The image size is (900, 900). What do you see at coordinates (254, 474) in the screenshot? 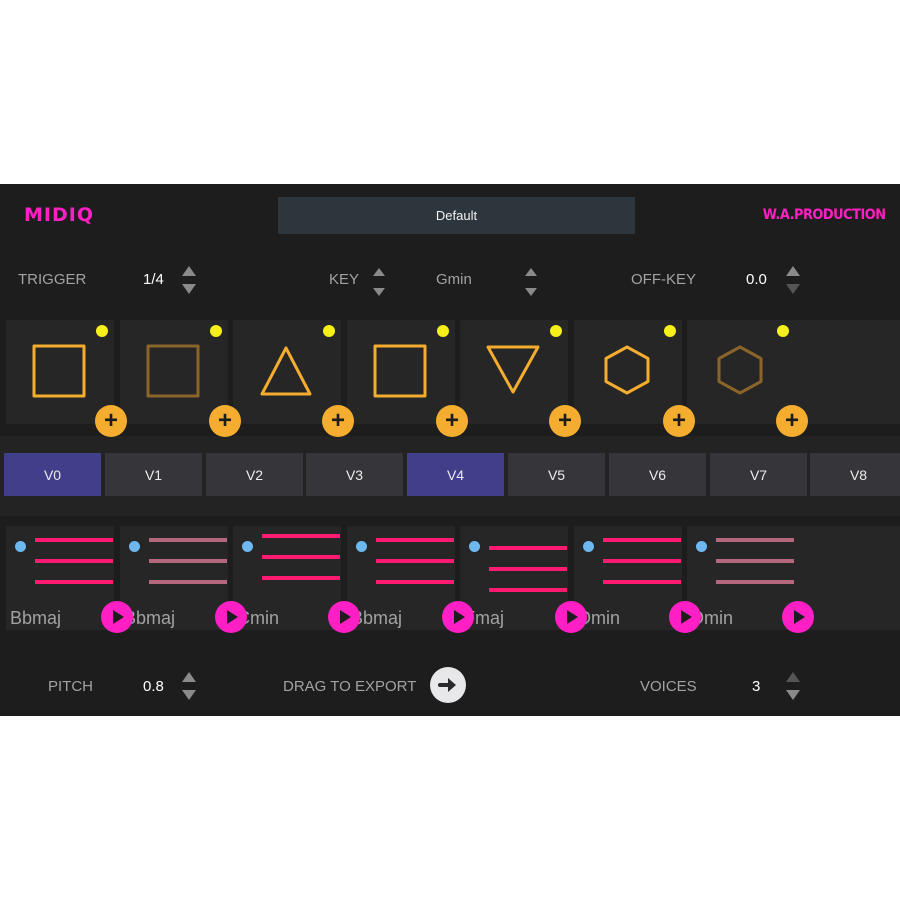
I see `voice-tab-v2: V2` at bounding box center [254, 474].